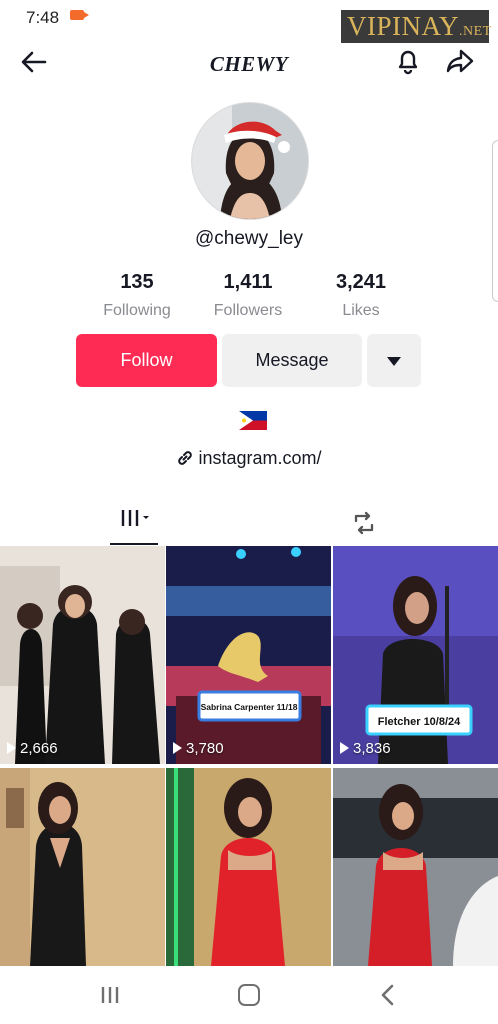  I want to click on watermark: VIPINAY.NET, so click(416, 26).